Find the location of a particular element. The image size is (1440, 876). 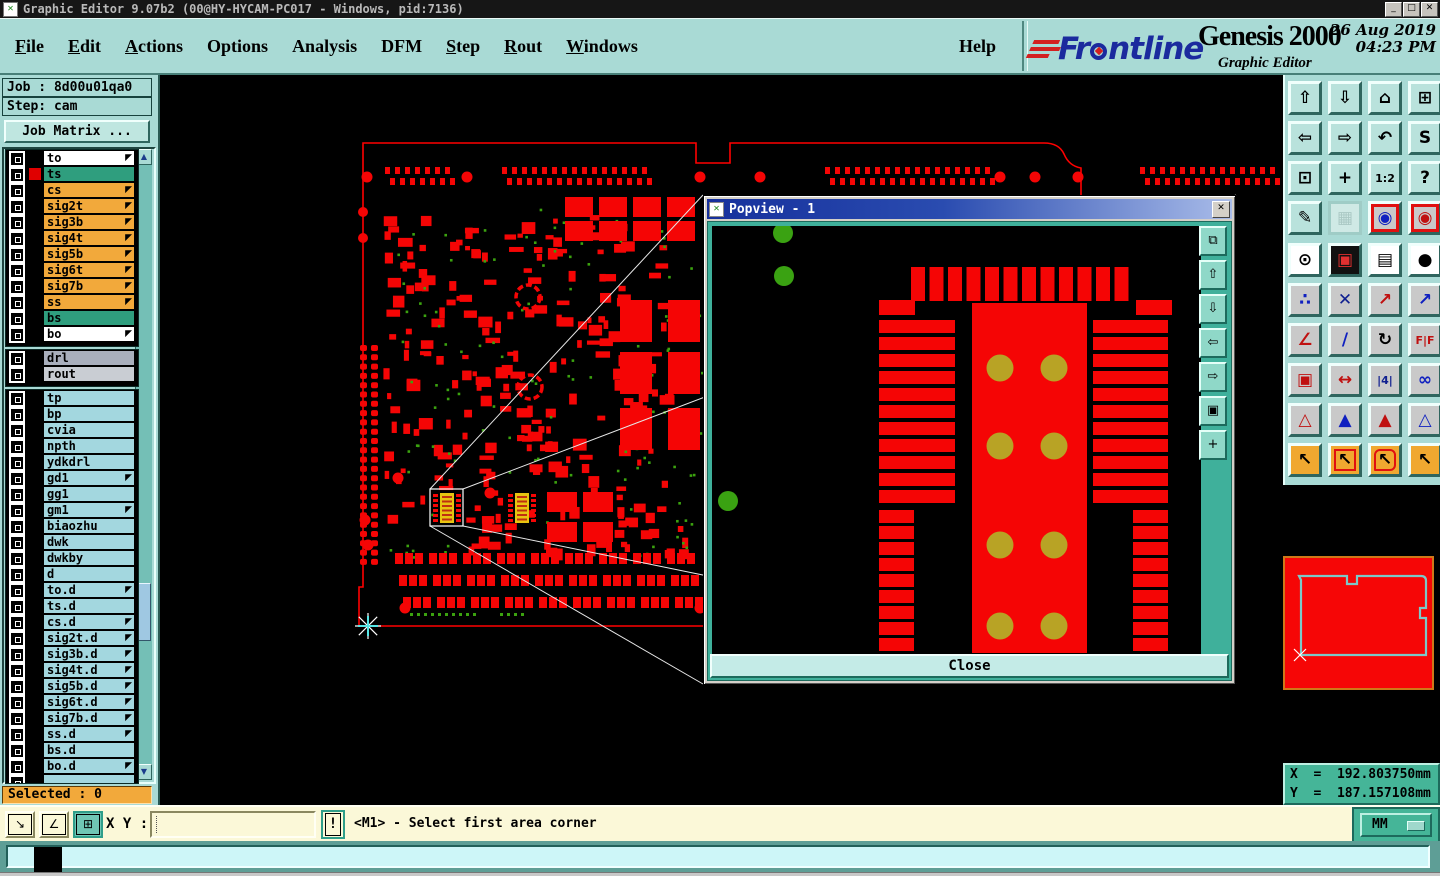

layer-row-ts: ts is located at coordinates (72, 174).